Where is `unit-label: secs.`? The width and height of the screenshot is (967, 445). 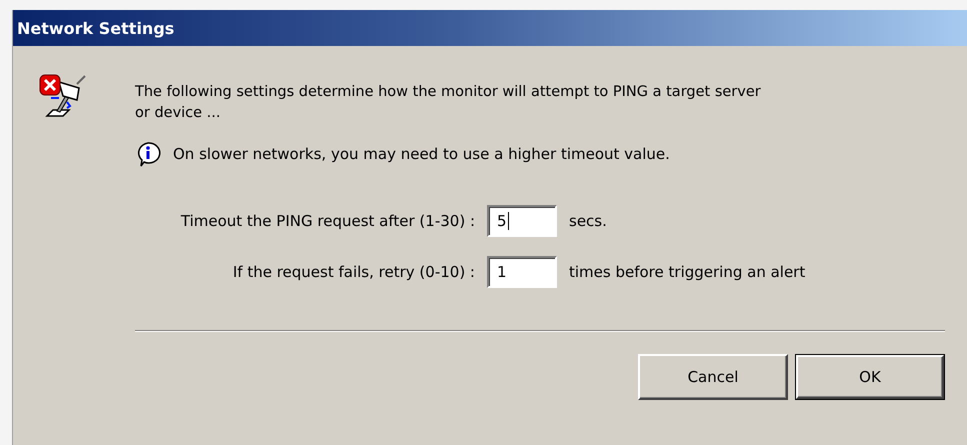
unit-label: secs. is located at coordinates (588, 221).